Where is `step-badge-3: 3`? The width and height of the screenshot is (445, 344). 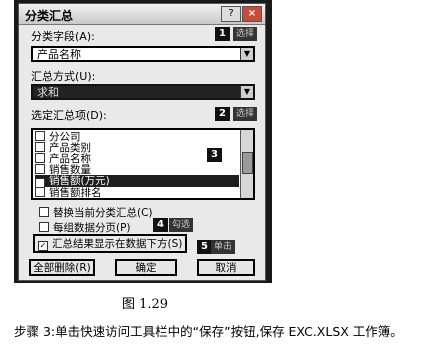 step-badge-3: 3 is located at coordinates (214, 155).